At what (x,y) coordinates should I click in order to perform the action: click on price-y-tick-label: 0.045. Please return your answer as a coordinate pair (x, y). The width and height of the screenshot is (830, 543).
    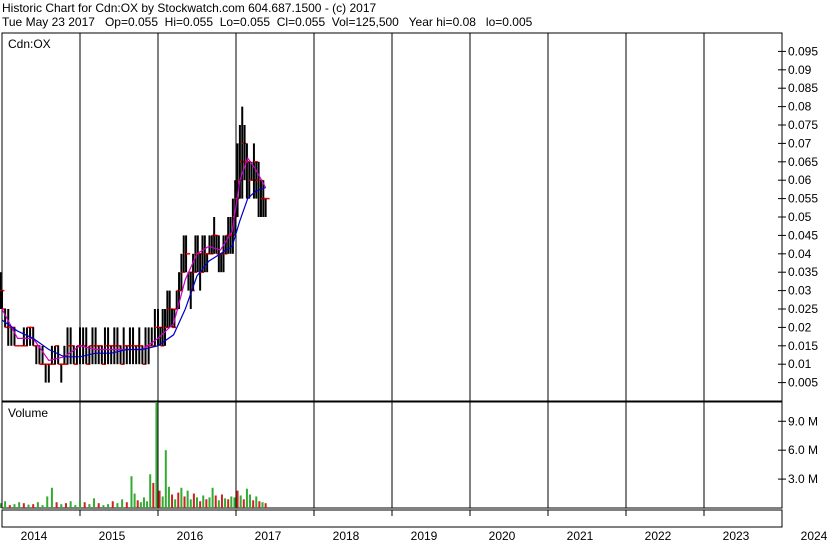
    Looking at the image, I should click on (803, 235).